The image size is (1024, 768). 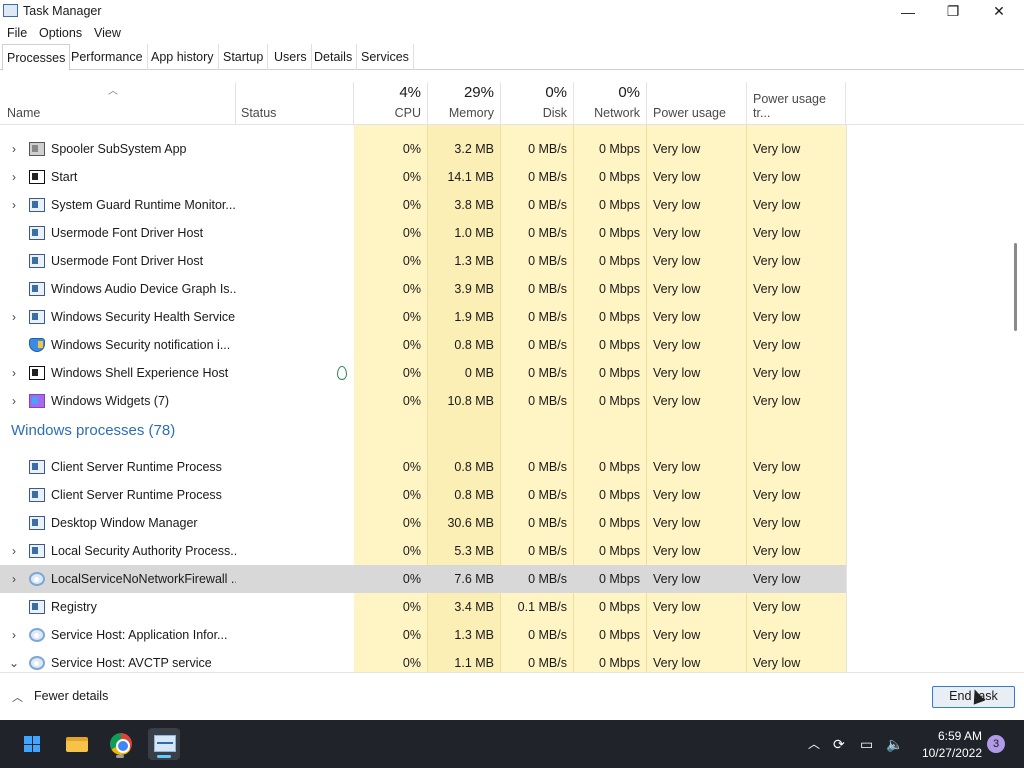 What do you see at coordinates (894, 744) in the screenshot?
I see `volume-icon: 🔈` at bounding box center [894, 744].